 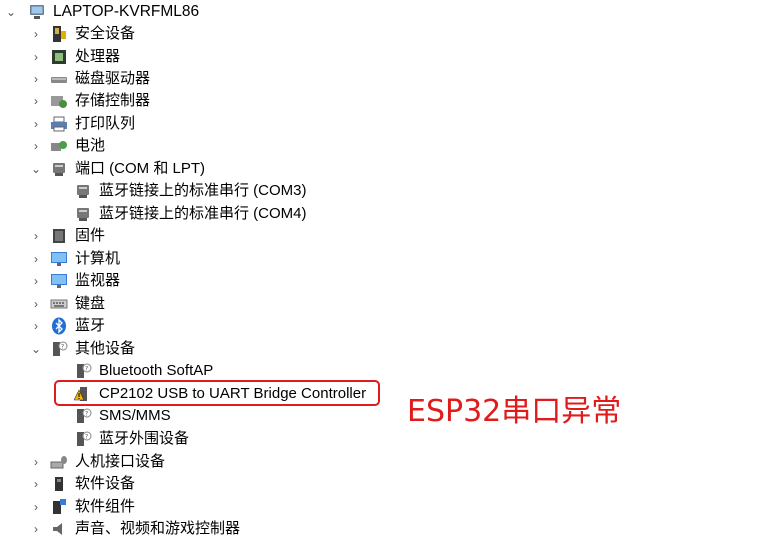 What do you see at coordinates (59, 146) in the screenshot?
I see `battery-icon` at bounding box center [59, 146].